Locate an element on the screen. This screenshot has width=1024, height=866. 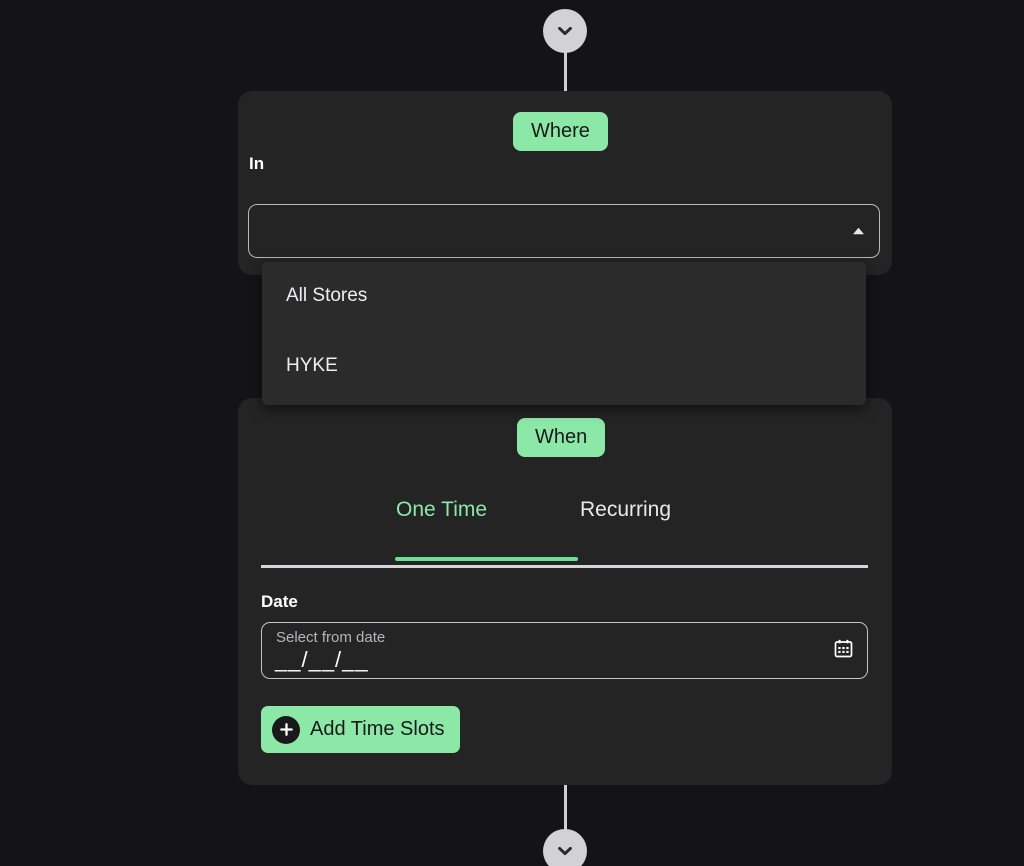
calendar-icon is located at coordinates (843, 651).